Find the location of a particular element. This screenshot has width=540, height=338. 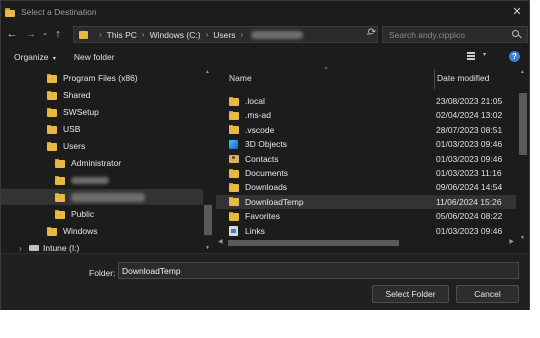

file-row: Links 01/03/2023 09:46 is located at coordinates (366, 231).